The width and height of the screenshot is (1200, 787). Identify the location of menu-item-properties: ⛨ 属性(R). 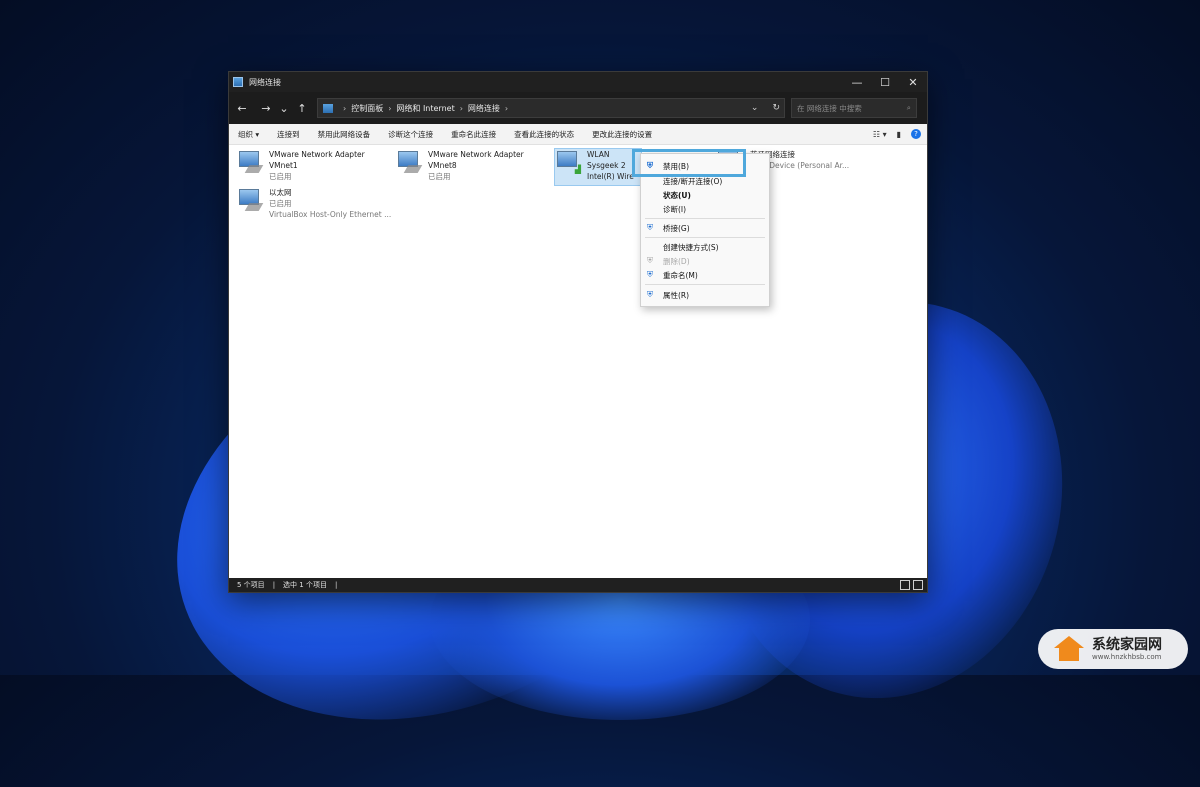
(705, 295).